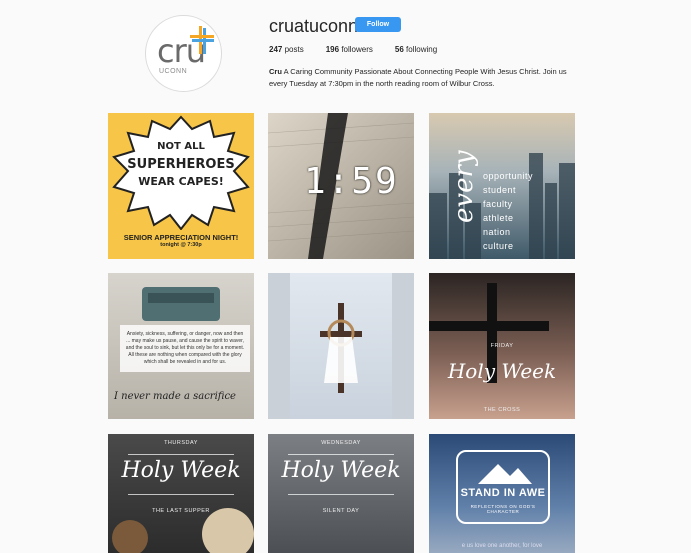  I want to click on window-cross-image, so click(341, 346).